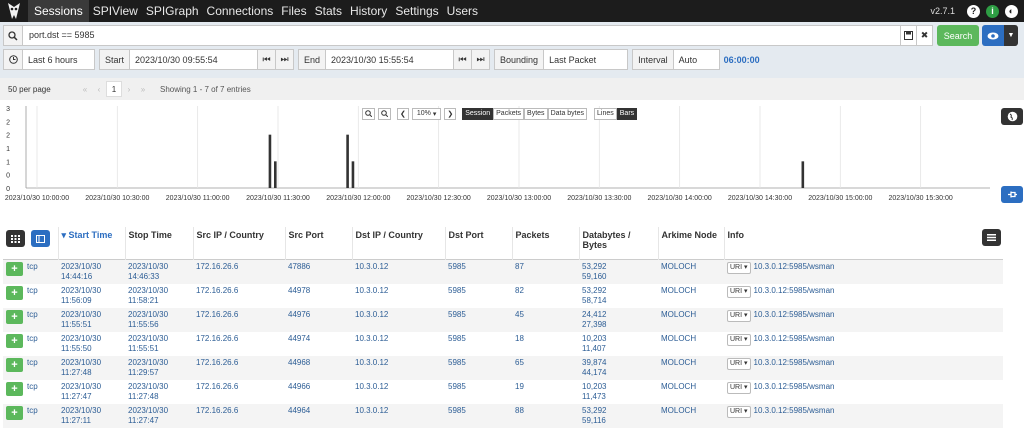  Describe the element at coordinates (403, 113) in the screenshot. I see `pan-left-icon: ❮` at that location.